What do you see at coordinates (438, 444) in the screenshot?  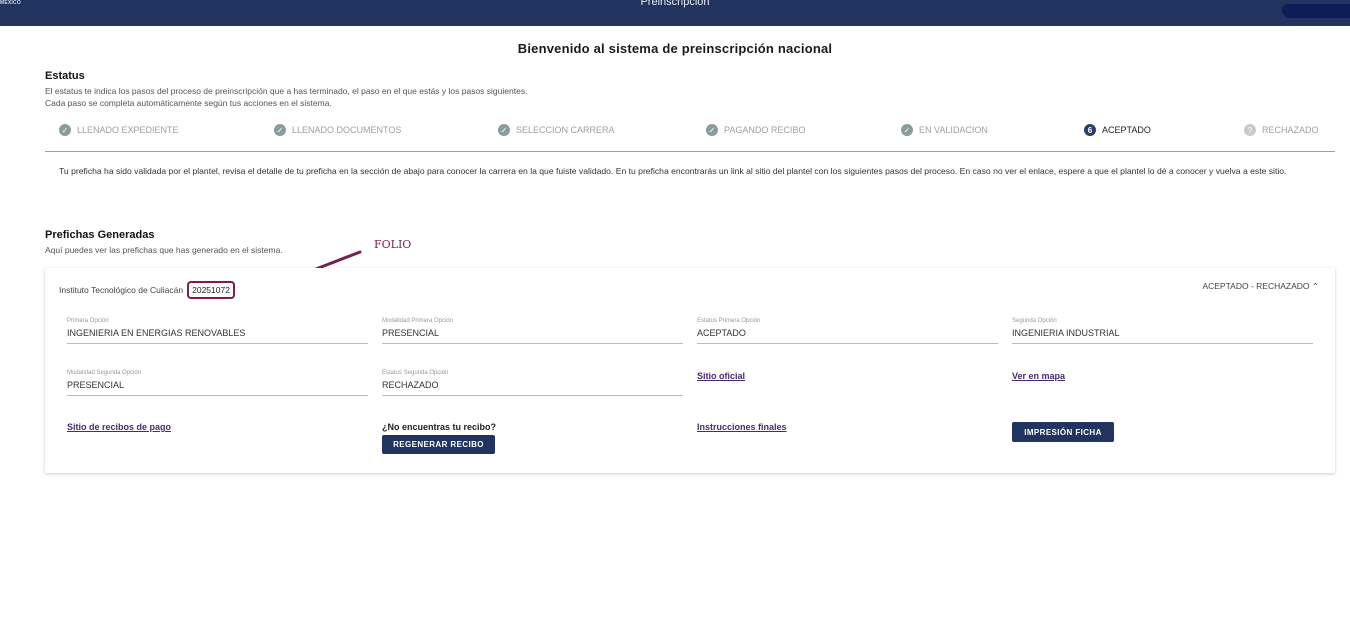 I see `regenerar-recibo-button: REGENERAR RECIBO` at bounding box center [438, 444].